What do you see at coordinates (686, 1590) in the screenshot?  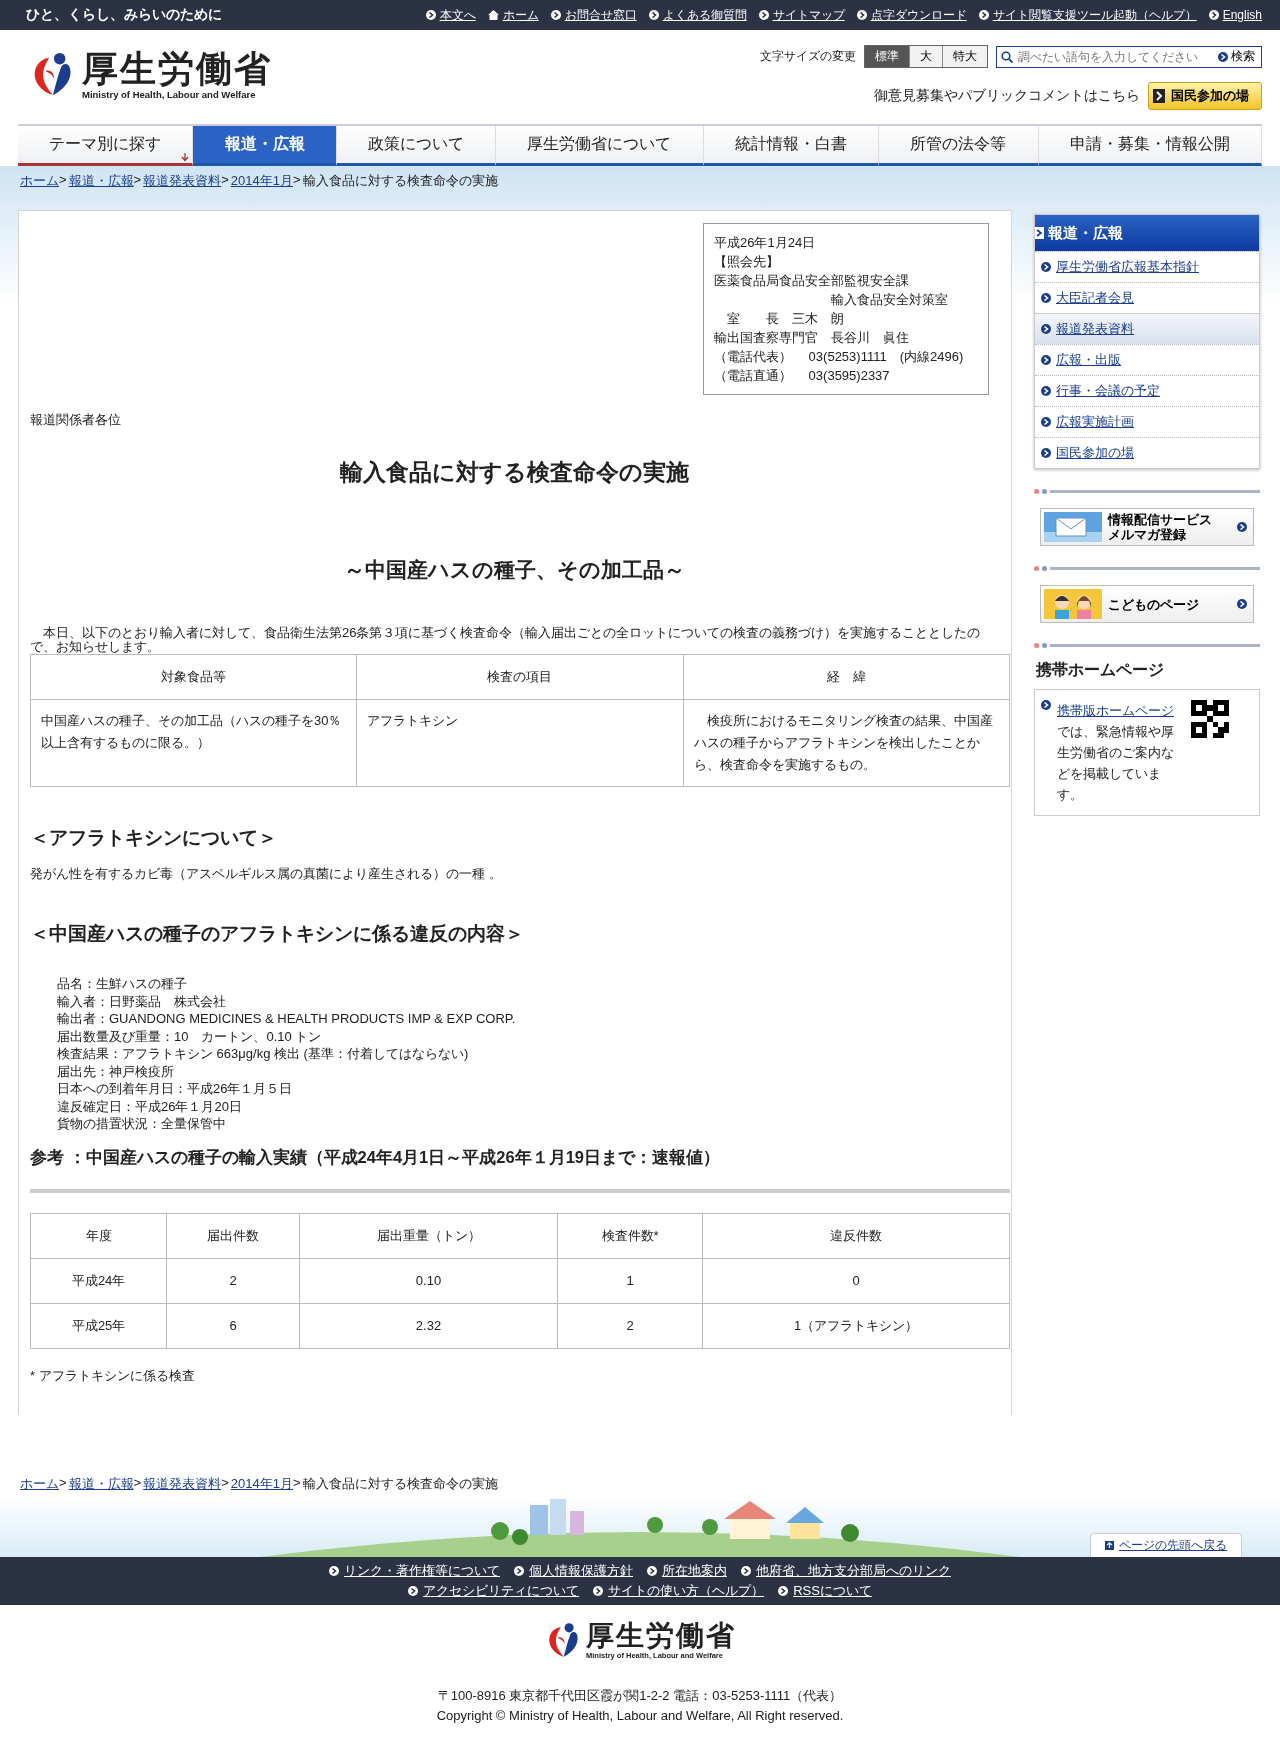 I see `footer-link: サイトの使い方（ヘルプ）` at bounding box center [686, 1590].